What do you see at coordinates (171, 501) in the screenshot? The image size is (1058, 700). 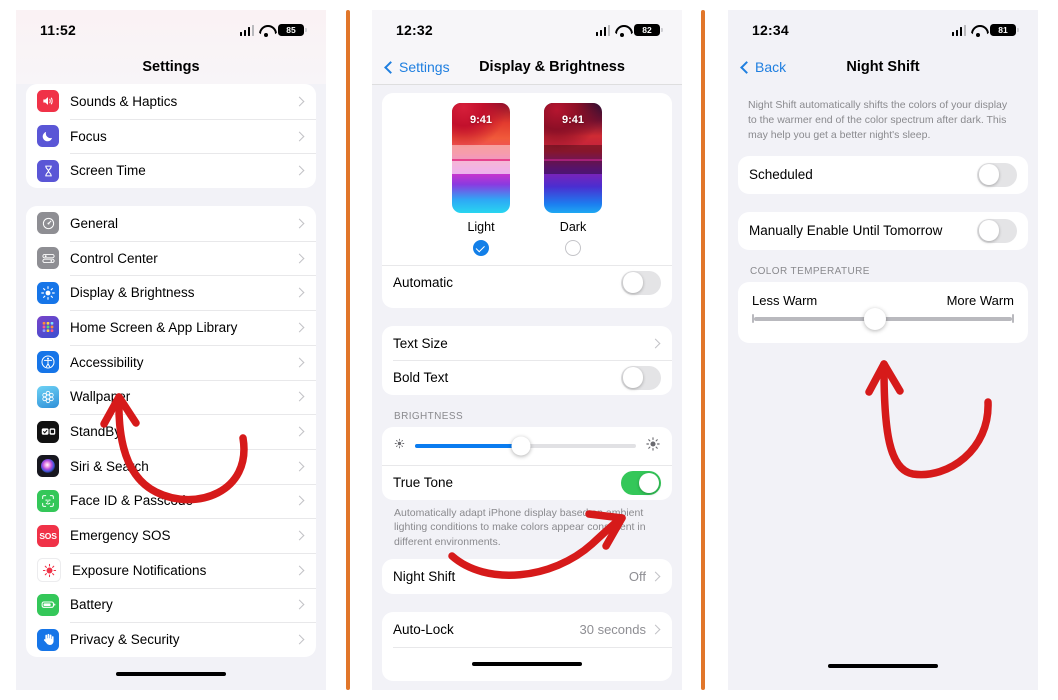 I see `sidebar-item-face-id-passcode: Face ID & Passcode` at bounding box center [171, 501].